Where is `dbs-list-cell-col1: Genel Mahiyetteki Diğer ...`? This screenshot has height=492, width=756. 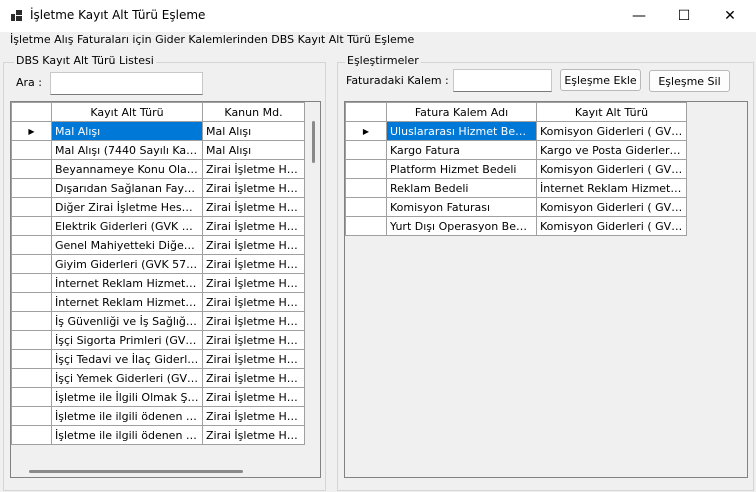
dbs-list-cell-col1: Genel Mahiyetteki Diğer ... is located at coordinates (127, 245).